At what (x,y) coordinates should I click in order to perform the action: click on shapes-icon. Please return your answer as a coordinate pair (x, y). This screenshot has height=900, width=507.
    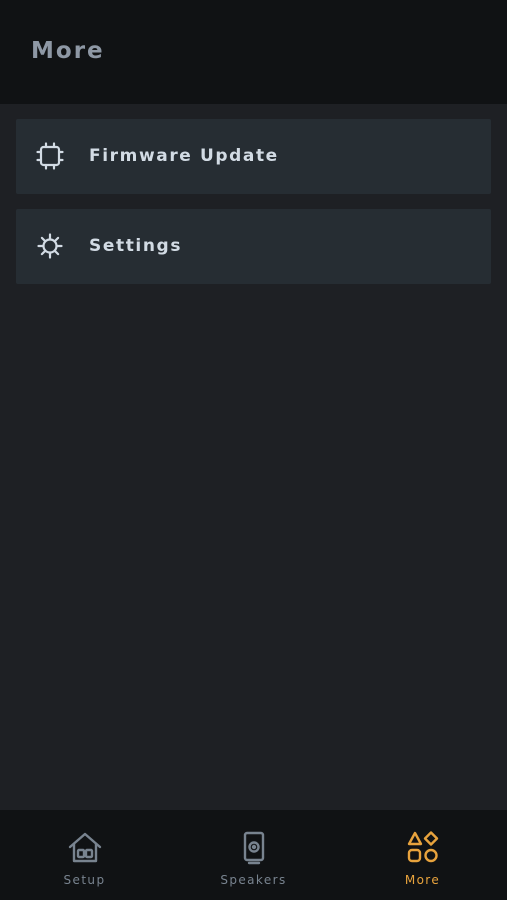
    Looking at the image, I should click on (422, 847).